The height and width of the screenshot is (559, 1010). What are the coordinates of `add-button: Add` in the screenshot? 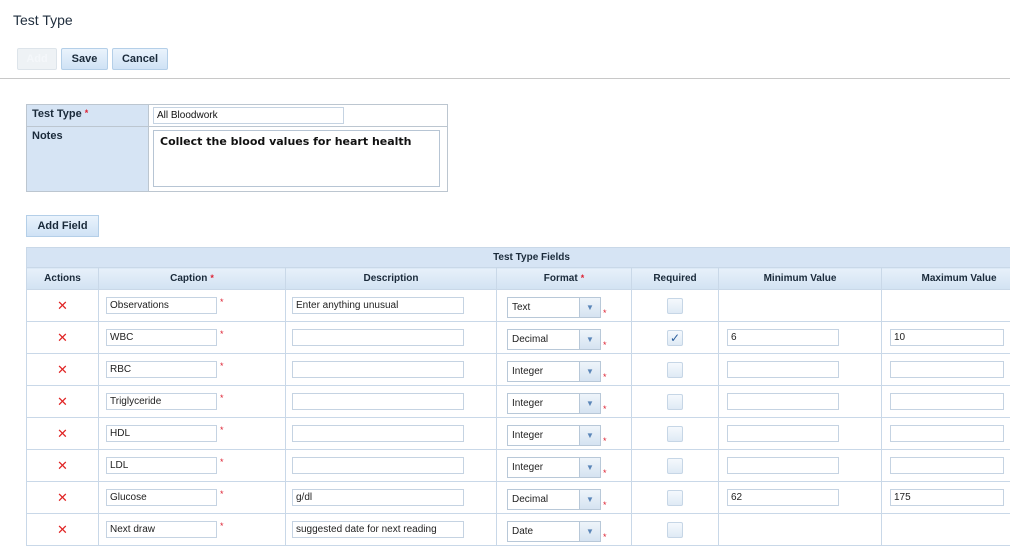 It's located at (37, 59).